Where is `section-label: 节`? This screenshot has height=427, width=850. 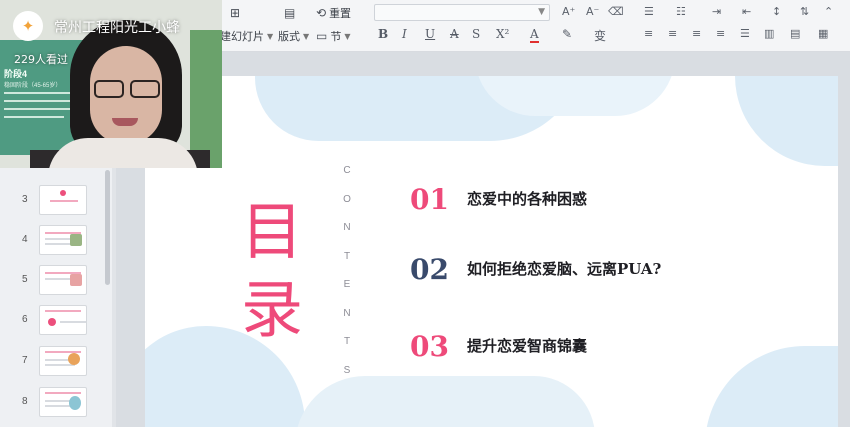
section-label: 节 is located at coordinates (336, 36).